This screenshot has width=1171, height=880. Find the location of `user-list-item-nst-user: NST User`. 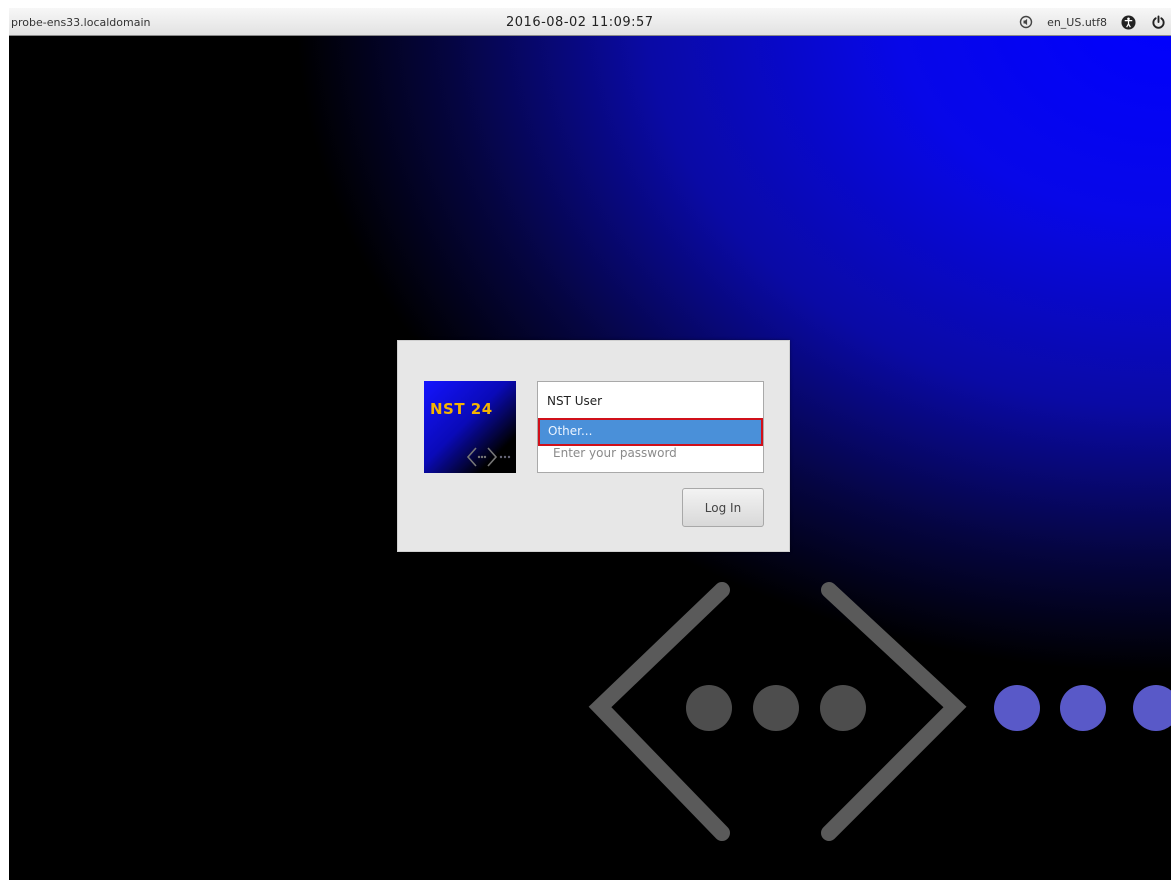

user-list-item-nst-user: NST User is located at coordinates (650, 401).